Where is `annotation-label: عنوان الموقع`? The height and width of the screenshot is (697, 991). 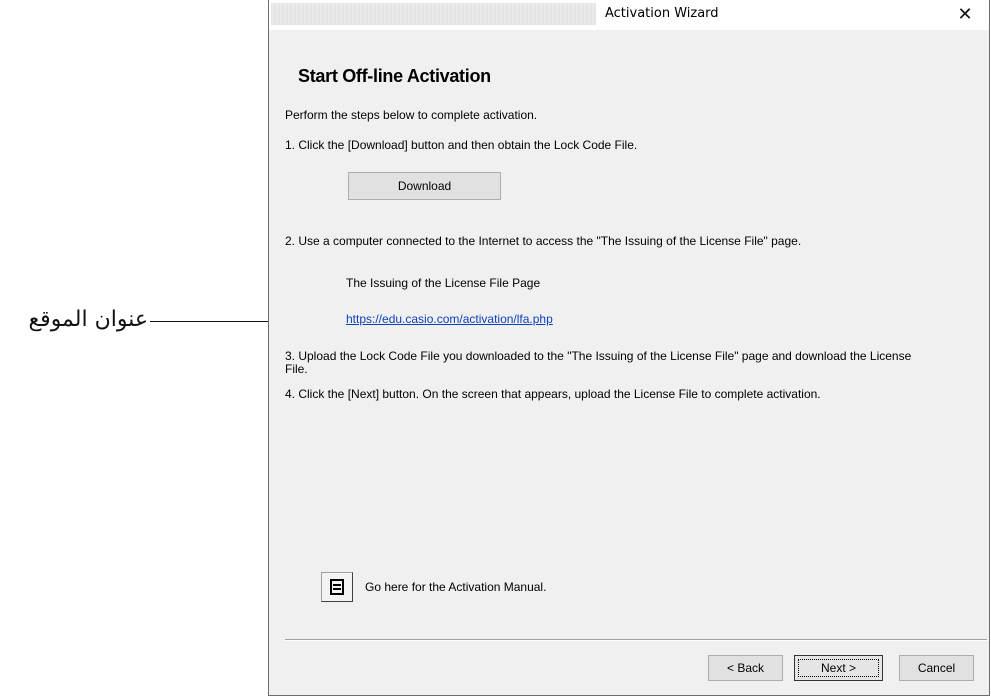
annotation-label: عنوان الموقع is located at coordinates (88, 319).